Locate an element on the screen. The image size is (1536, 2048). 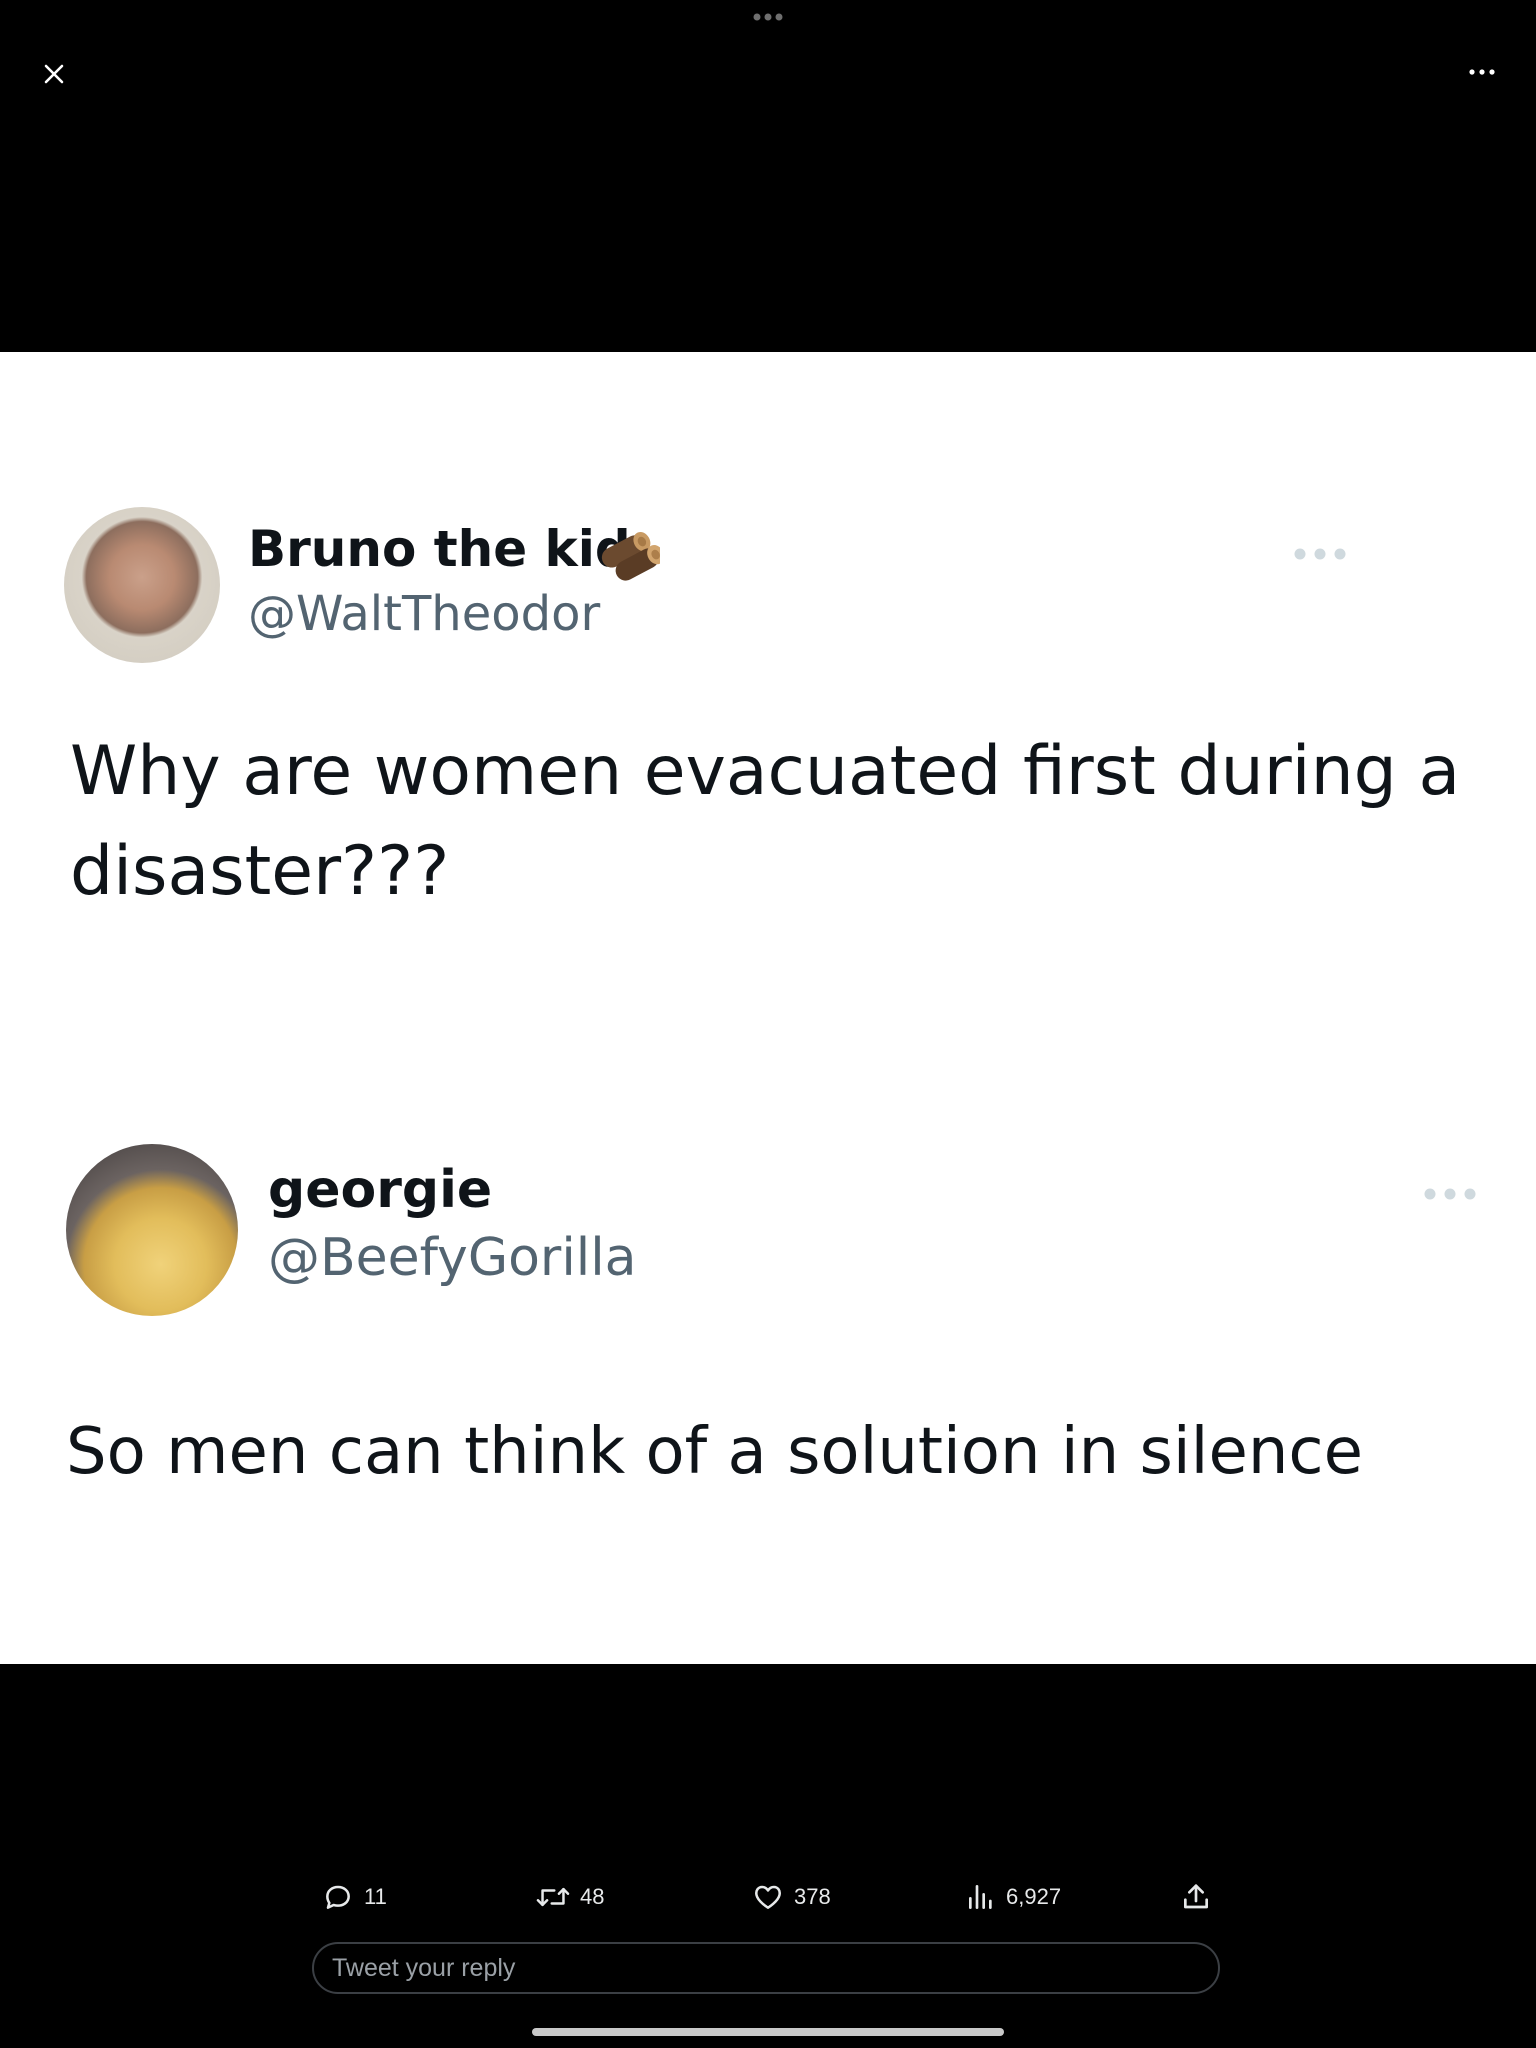
display-name: Bruno the kid is located at coordinates (439, 549).